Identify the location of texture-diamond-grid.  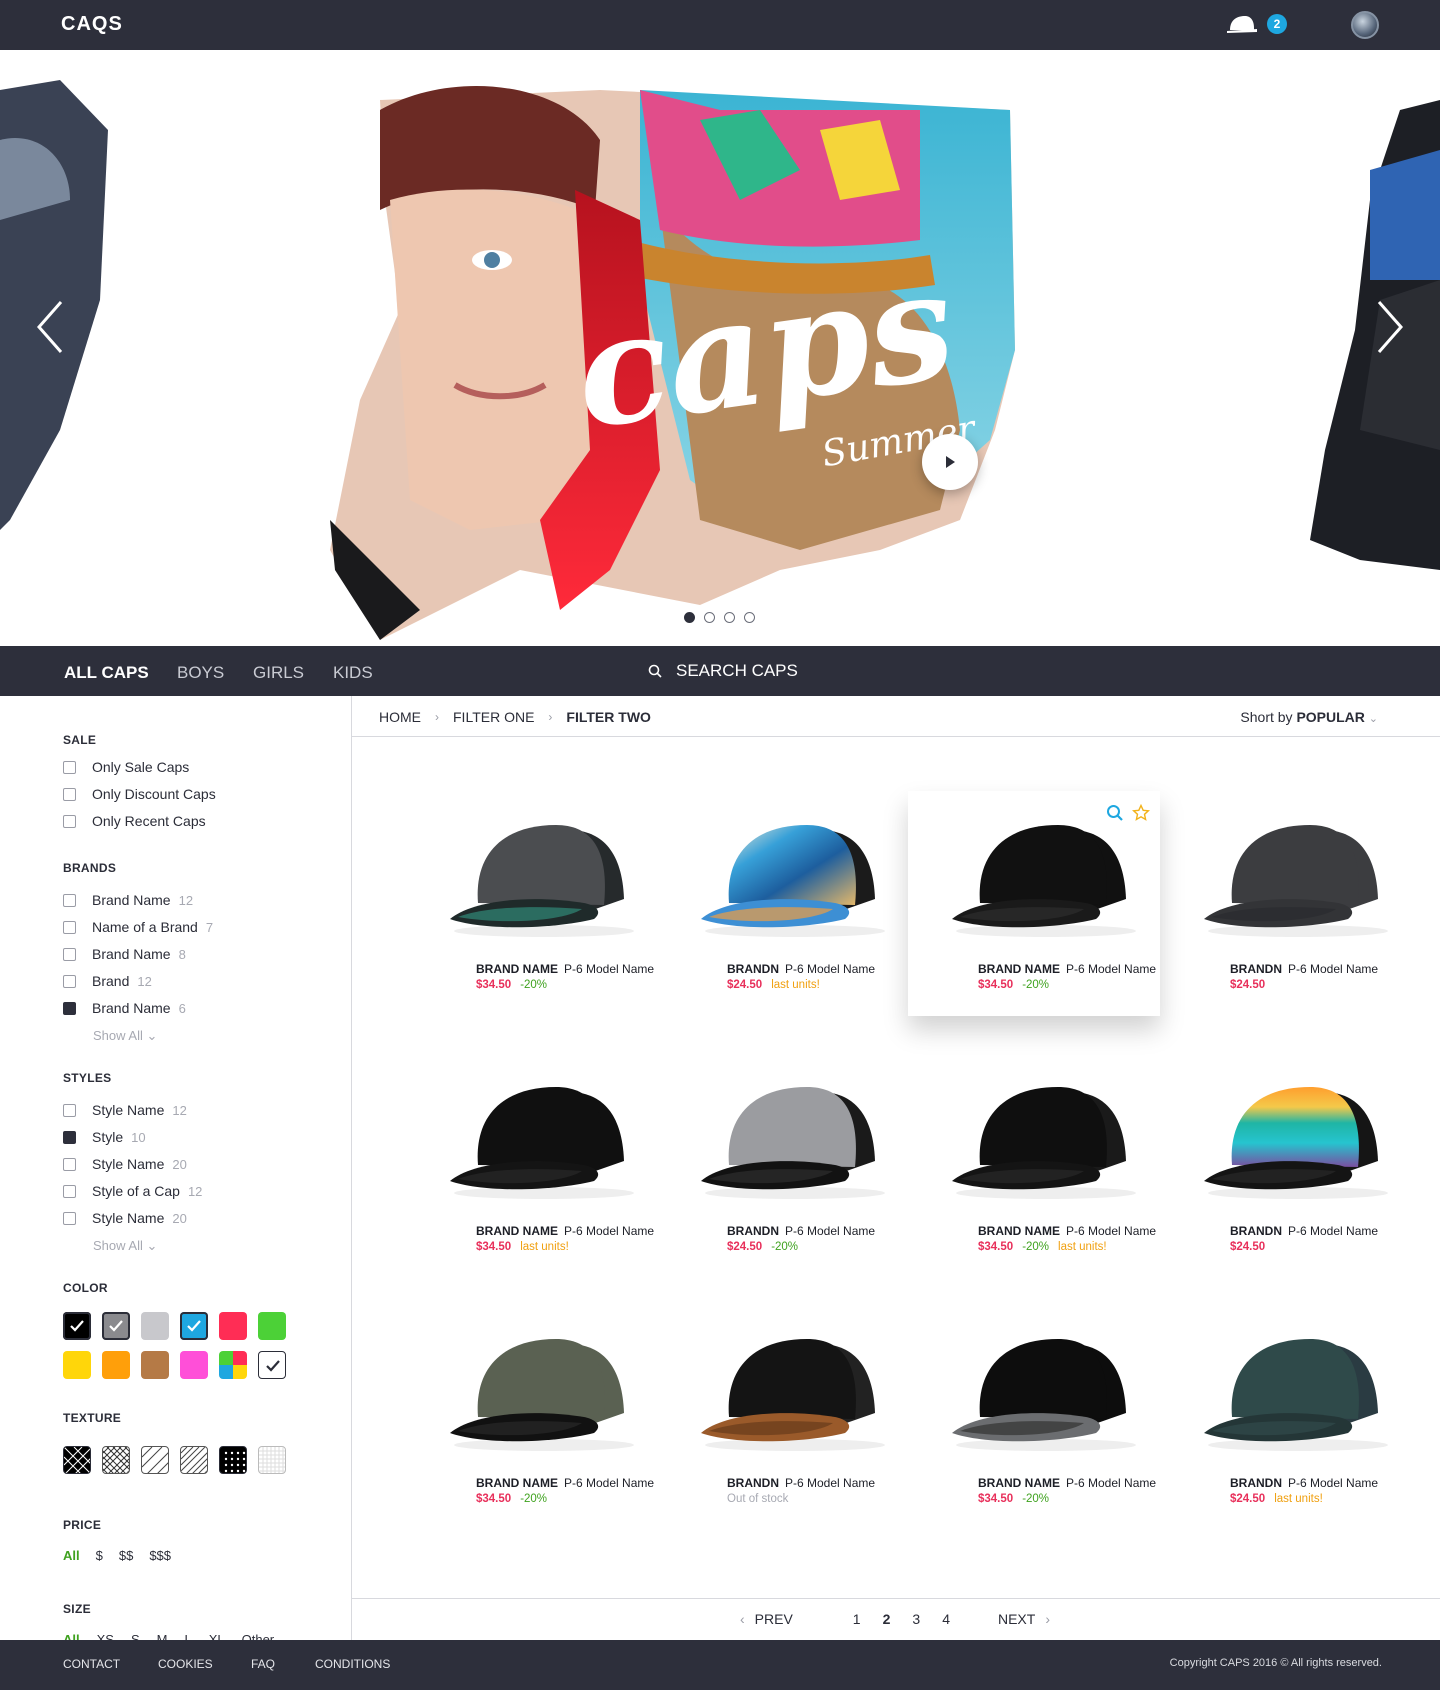
(116, 1460).